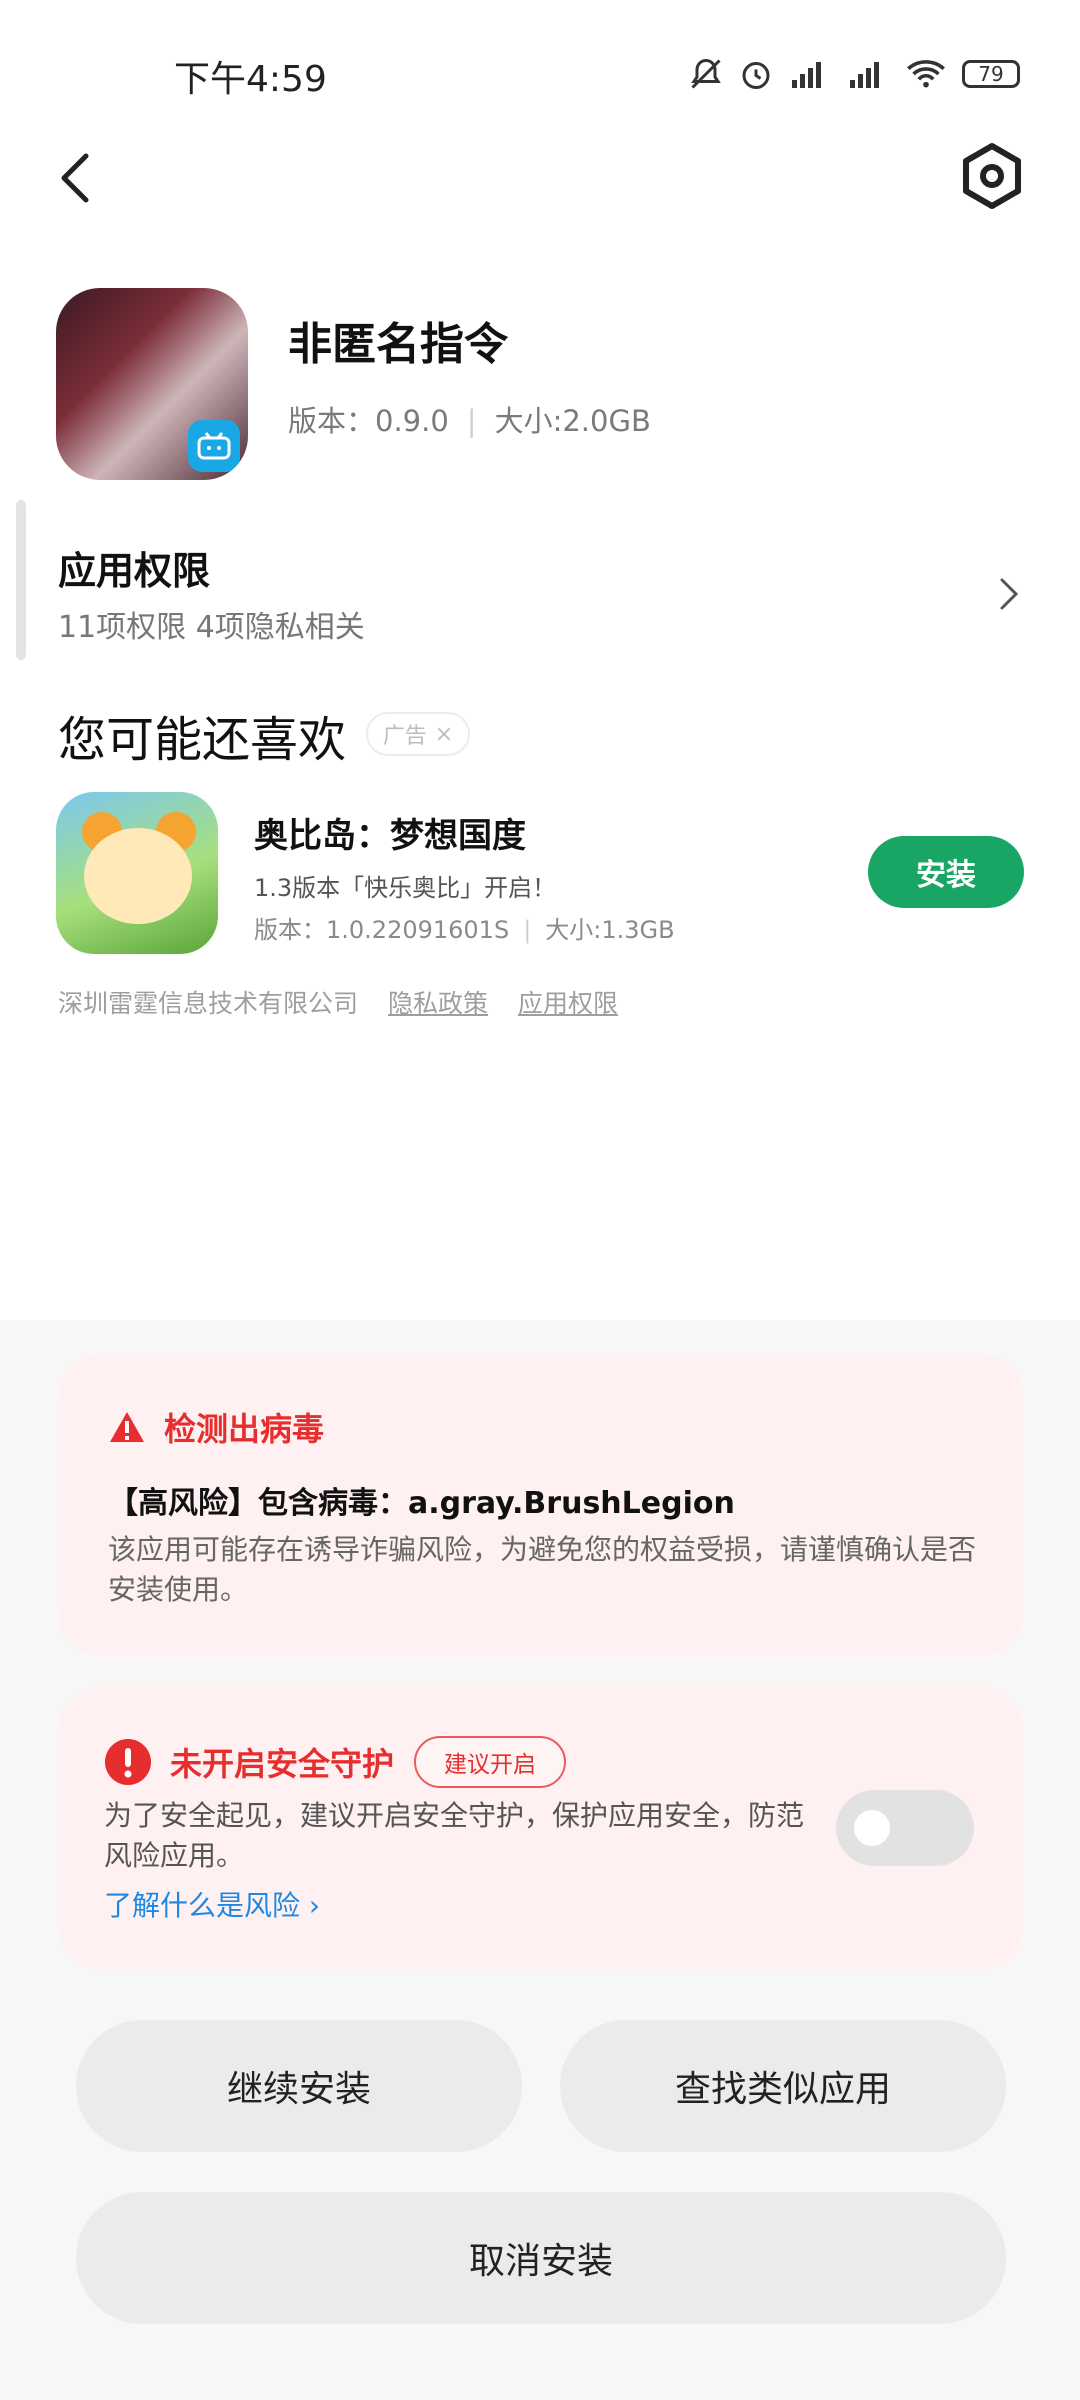 Image resolution: width=1080 pixels, height=2400 pixels. I want to click on developer-row: 深圳雷霆信息技术有限公司 隐私政策 应用权限, so click(338, 1002).